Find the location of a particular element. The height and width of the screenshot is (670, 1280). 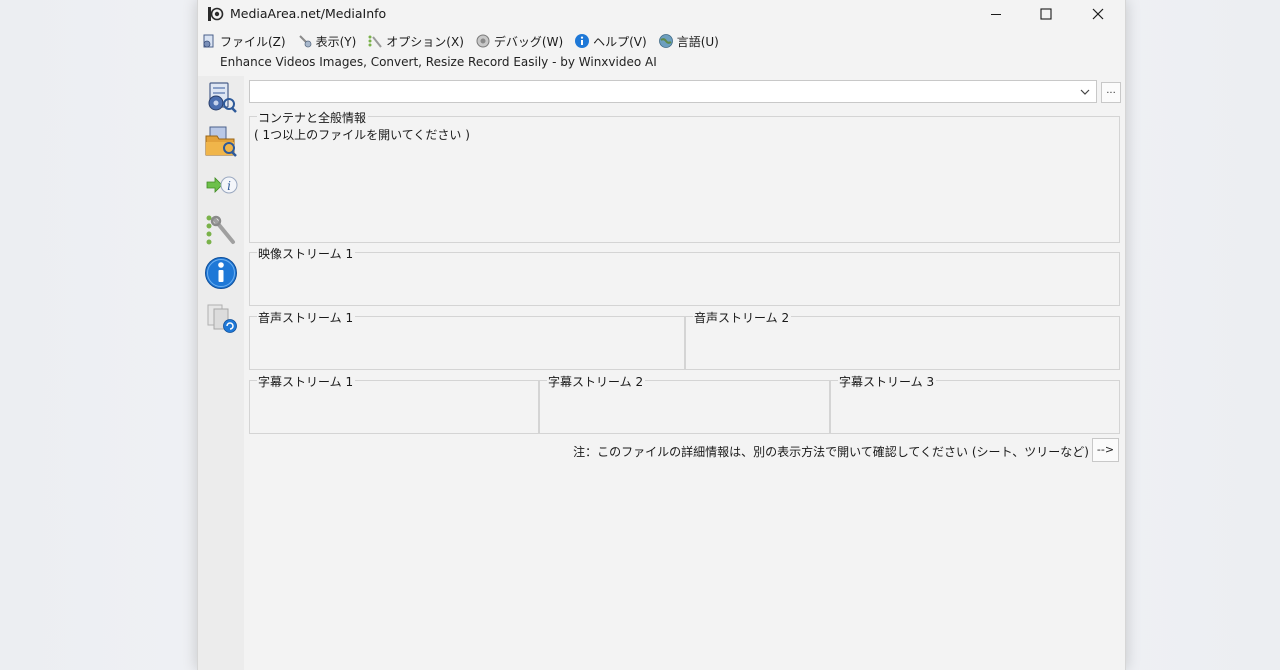

menu-view: 表示(Y) is located at coordinates (328, 41).